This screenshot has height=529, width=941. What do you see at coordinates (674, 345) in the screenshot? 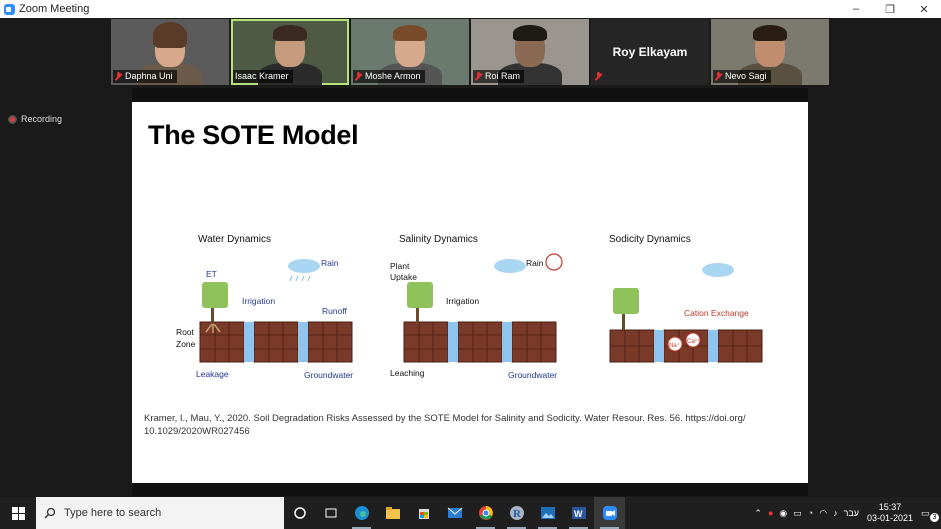
I see `sodium-ion-label: Na⁺` at bounding box center [674, 345].